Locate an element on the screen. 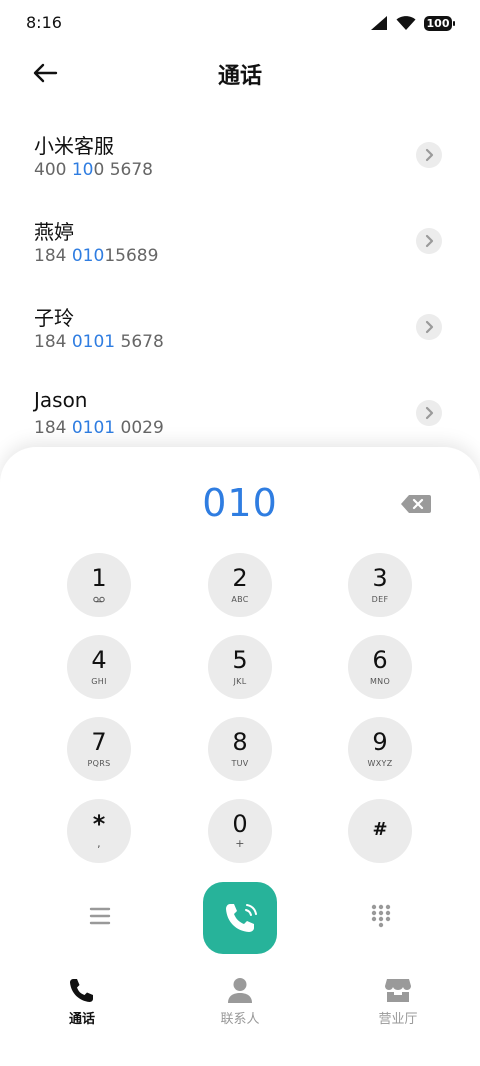 This screenshot has height=1066, width=480. key-1: 1 is located at coordinates (99, 585).